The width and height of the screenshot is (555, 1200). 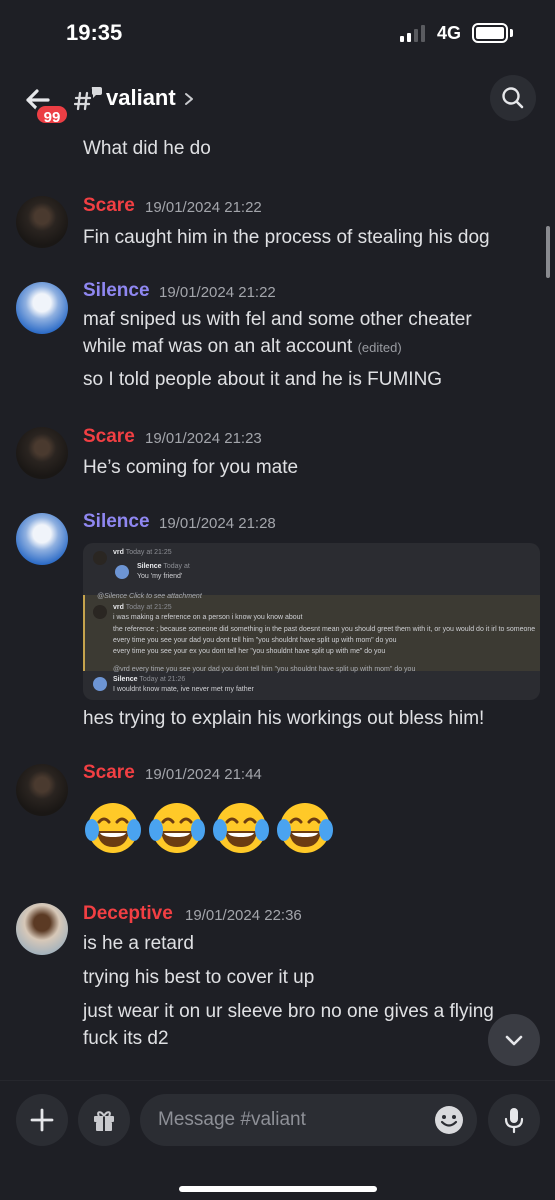 I want to click on gift-icon, so click(x=104, y=1121).